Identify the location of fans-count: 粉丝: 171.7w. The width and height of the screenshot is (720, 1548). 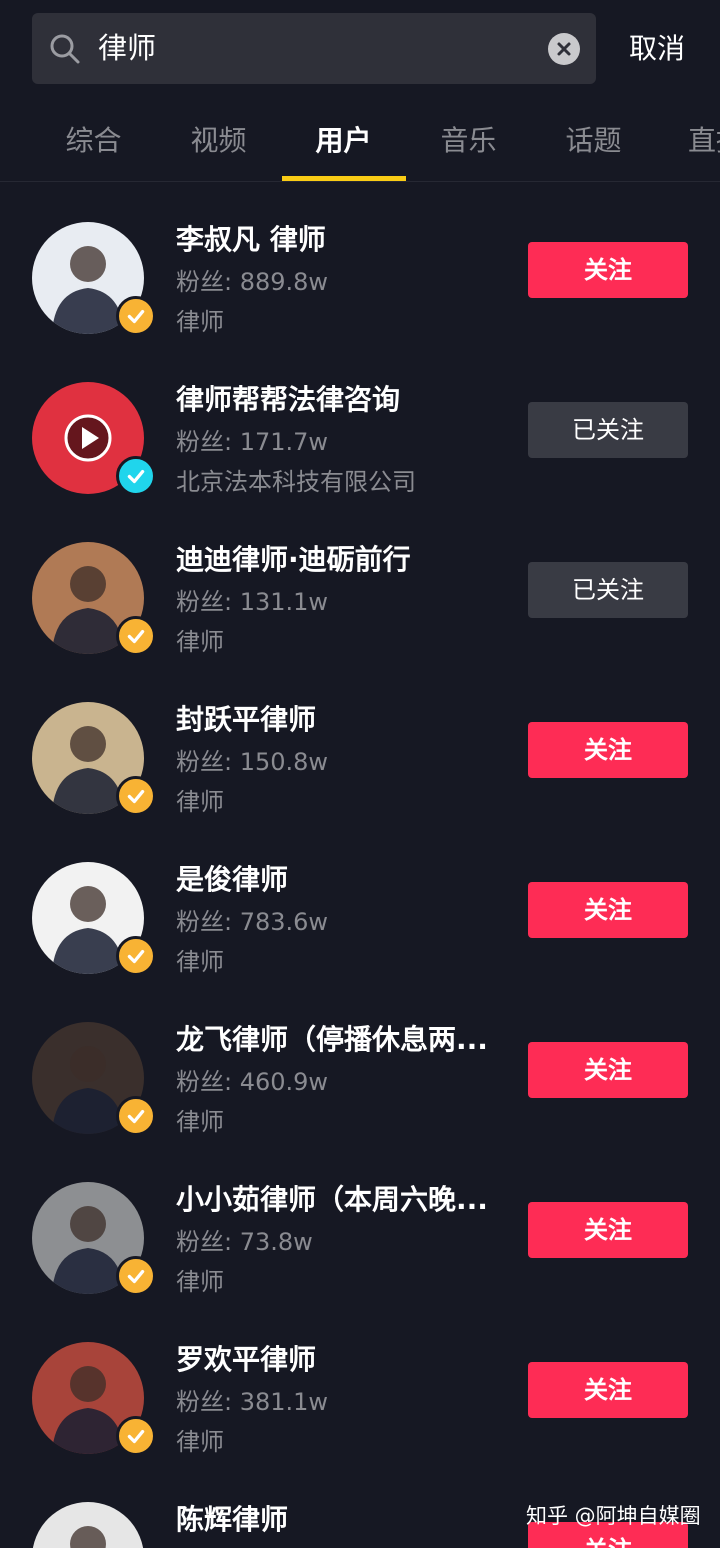
(252, 442).